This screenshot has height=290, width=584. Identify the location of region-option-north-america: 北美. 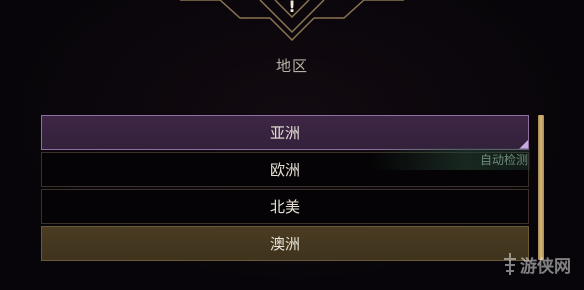
(285, 206).